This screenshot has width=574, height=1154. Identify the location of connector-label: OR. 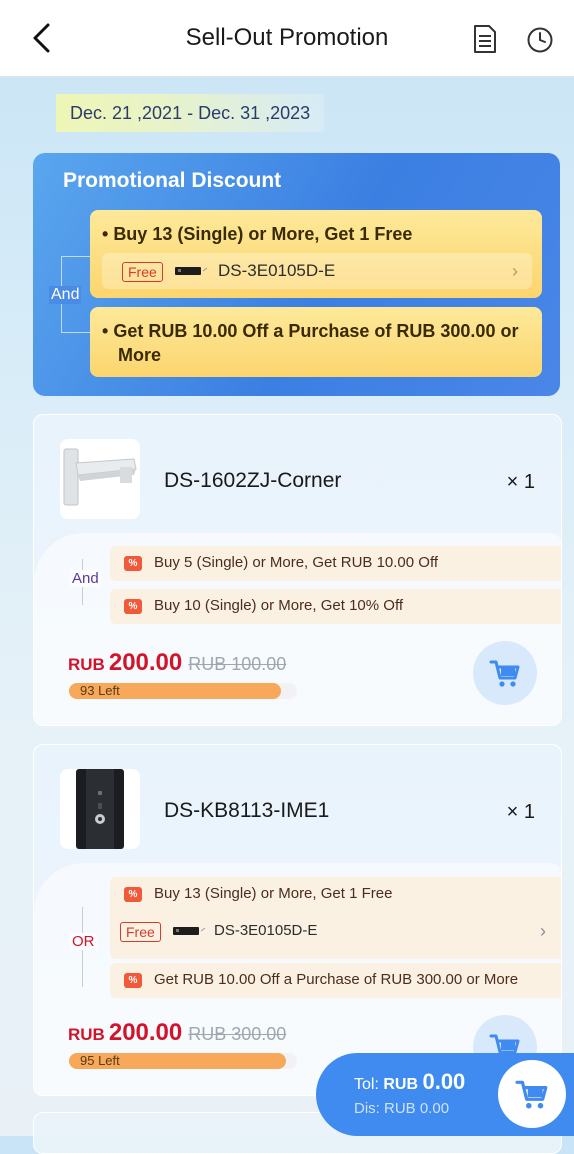
(83, 941).